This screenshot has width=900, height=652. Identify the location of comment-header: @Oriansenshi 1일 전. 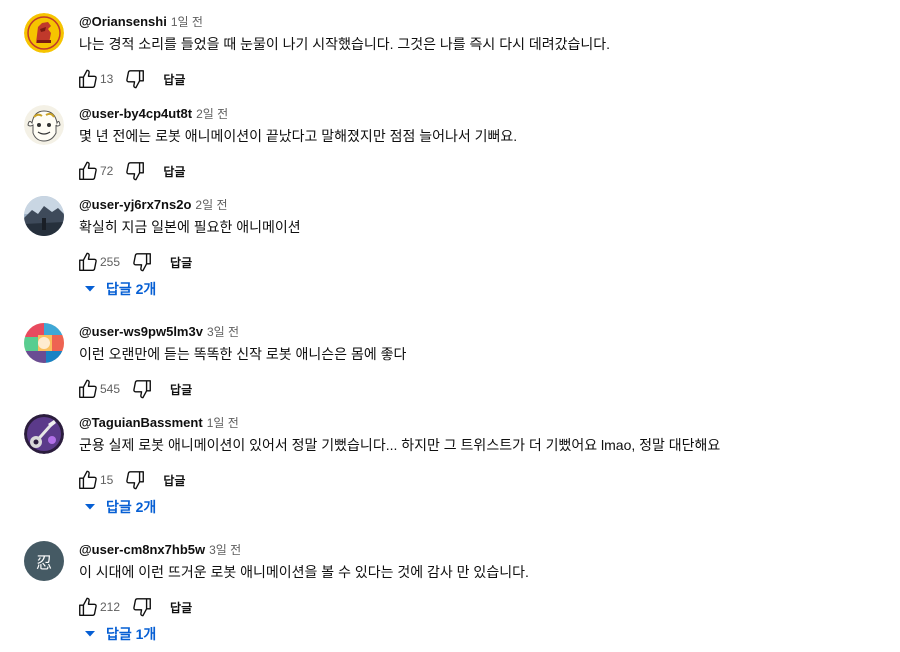
(141, 22).